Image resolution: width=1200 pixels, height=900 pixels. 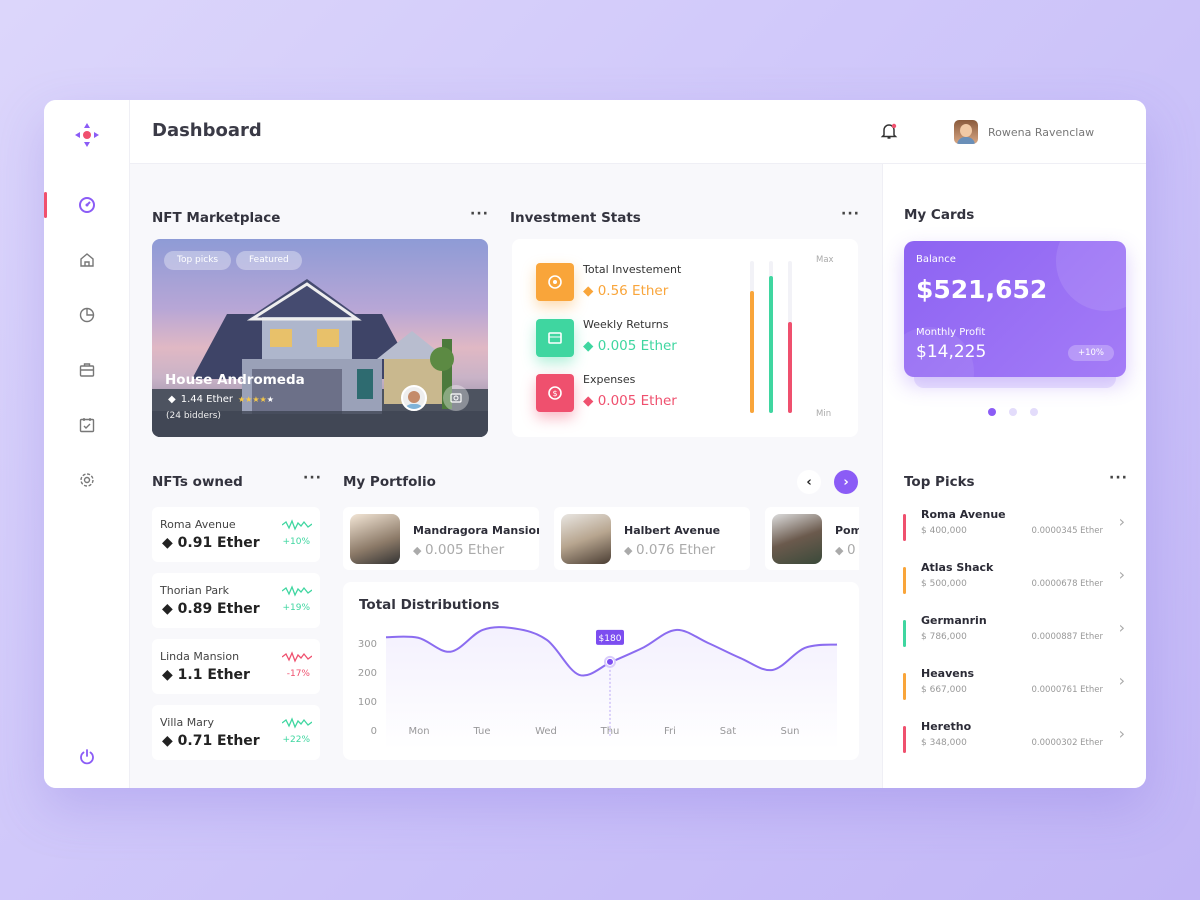 I want to click on portfolio-name: Mandragora Mansion, so click(x=476, y=530).